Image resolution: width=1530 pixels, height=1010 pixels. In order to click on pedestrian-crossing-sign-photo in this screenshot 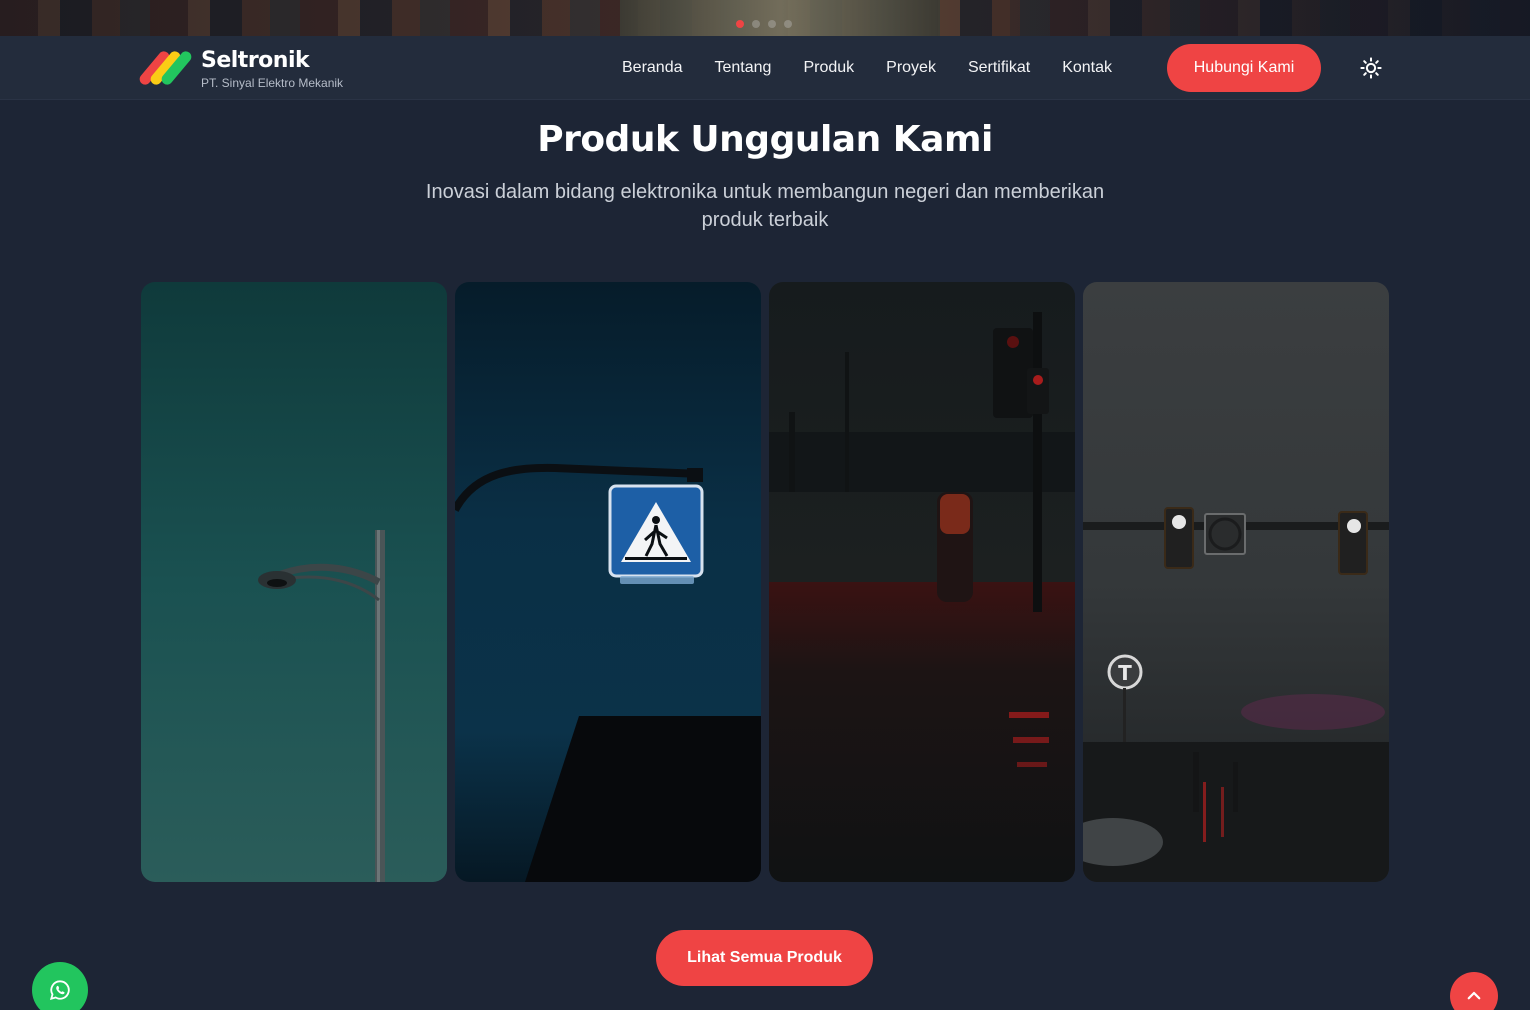, I will do `click(608, 582)`.